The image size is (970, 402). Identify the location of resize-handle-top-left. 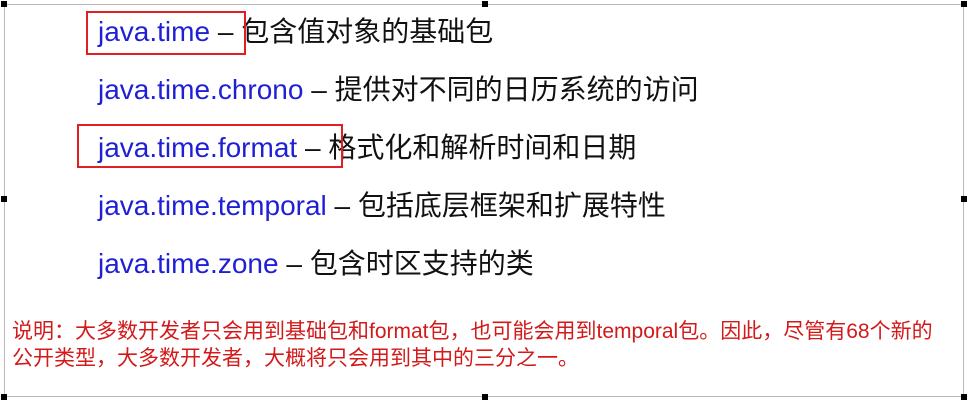
(4, 4).